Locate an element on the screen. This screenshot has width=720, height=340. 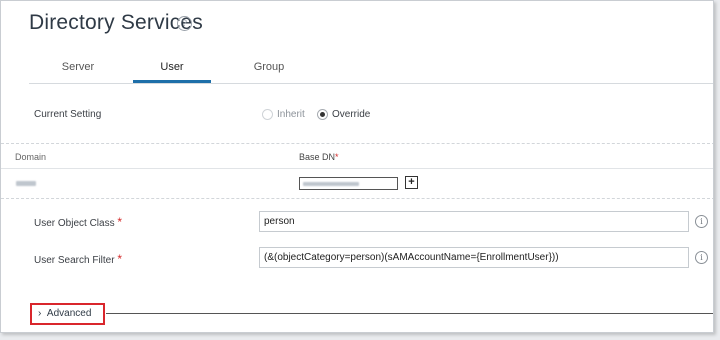
base-dn-header-label: Base DN is located at coordinates (317, 157).